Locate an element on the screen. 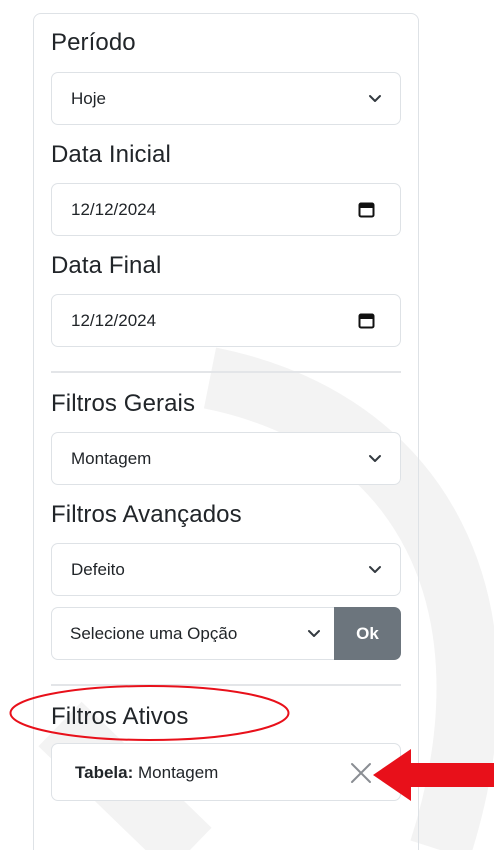 The image size is (494, 850). close-icon is located at coordinates (361, 773).